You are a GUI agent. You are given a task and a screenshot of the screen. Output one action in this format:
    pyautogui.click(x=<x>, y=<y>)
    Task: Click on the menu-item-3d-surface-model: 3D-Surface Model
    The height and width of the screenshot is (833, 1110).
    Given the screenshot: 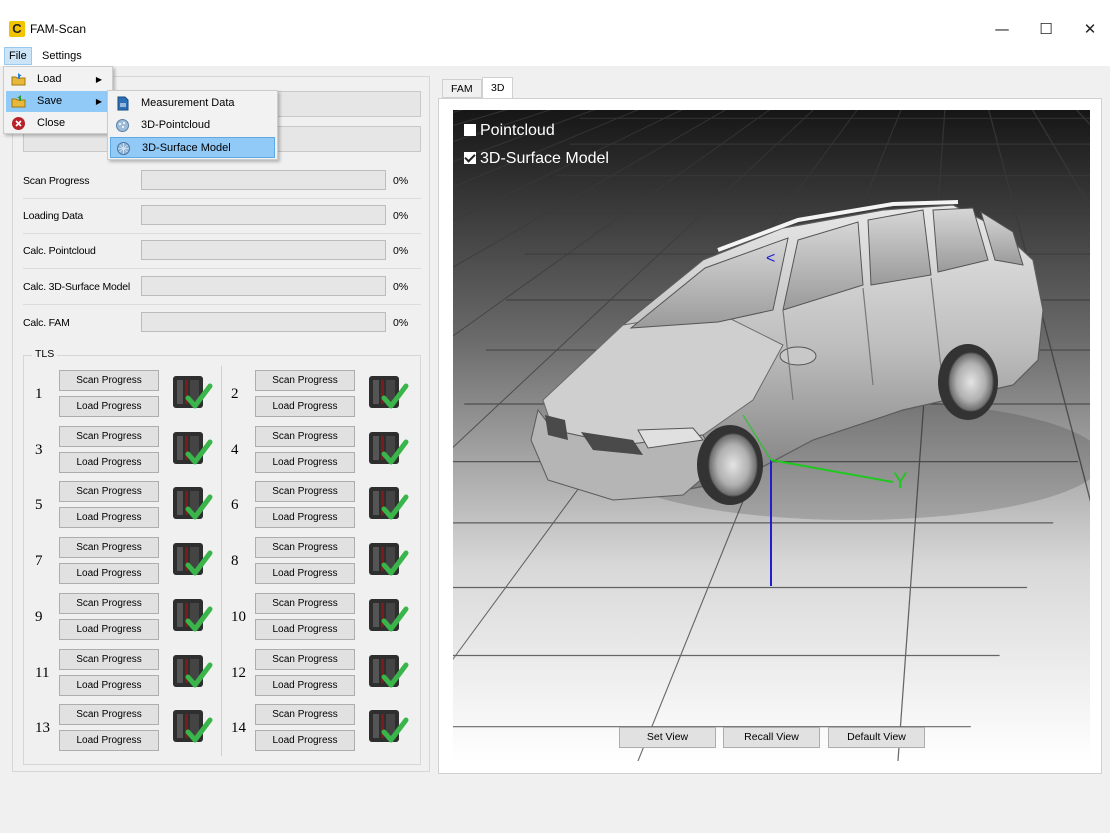 What is the action you would take?
    pyautogui.click(x=192, y=147)
    